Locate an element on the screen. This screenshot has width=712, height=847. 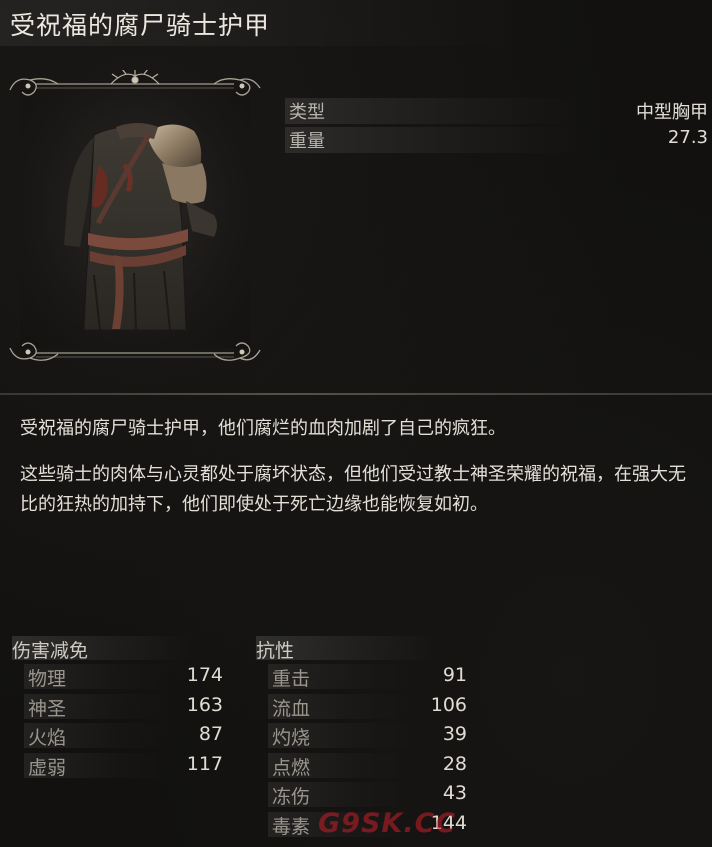
item-title: 受祝福的腐尸骑士护甲 is located at coordinates (140, 25).